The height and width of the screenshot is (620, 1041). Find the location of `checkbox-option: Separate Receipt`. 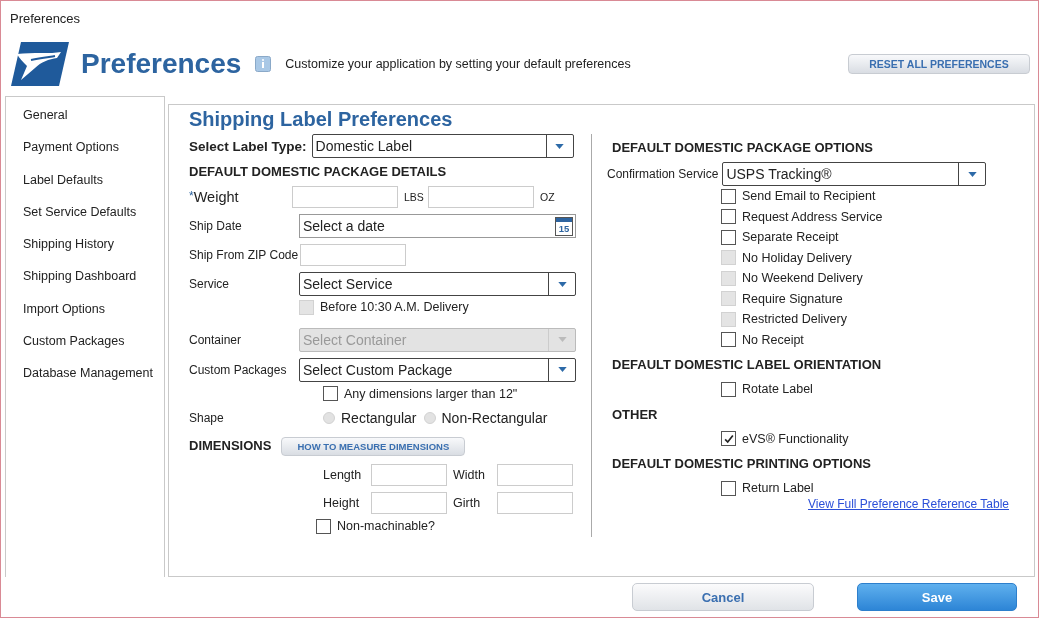

checkbox-option: Separate Receipt is located at coordinates (865, 237).